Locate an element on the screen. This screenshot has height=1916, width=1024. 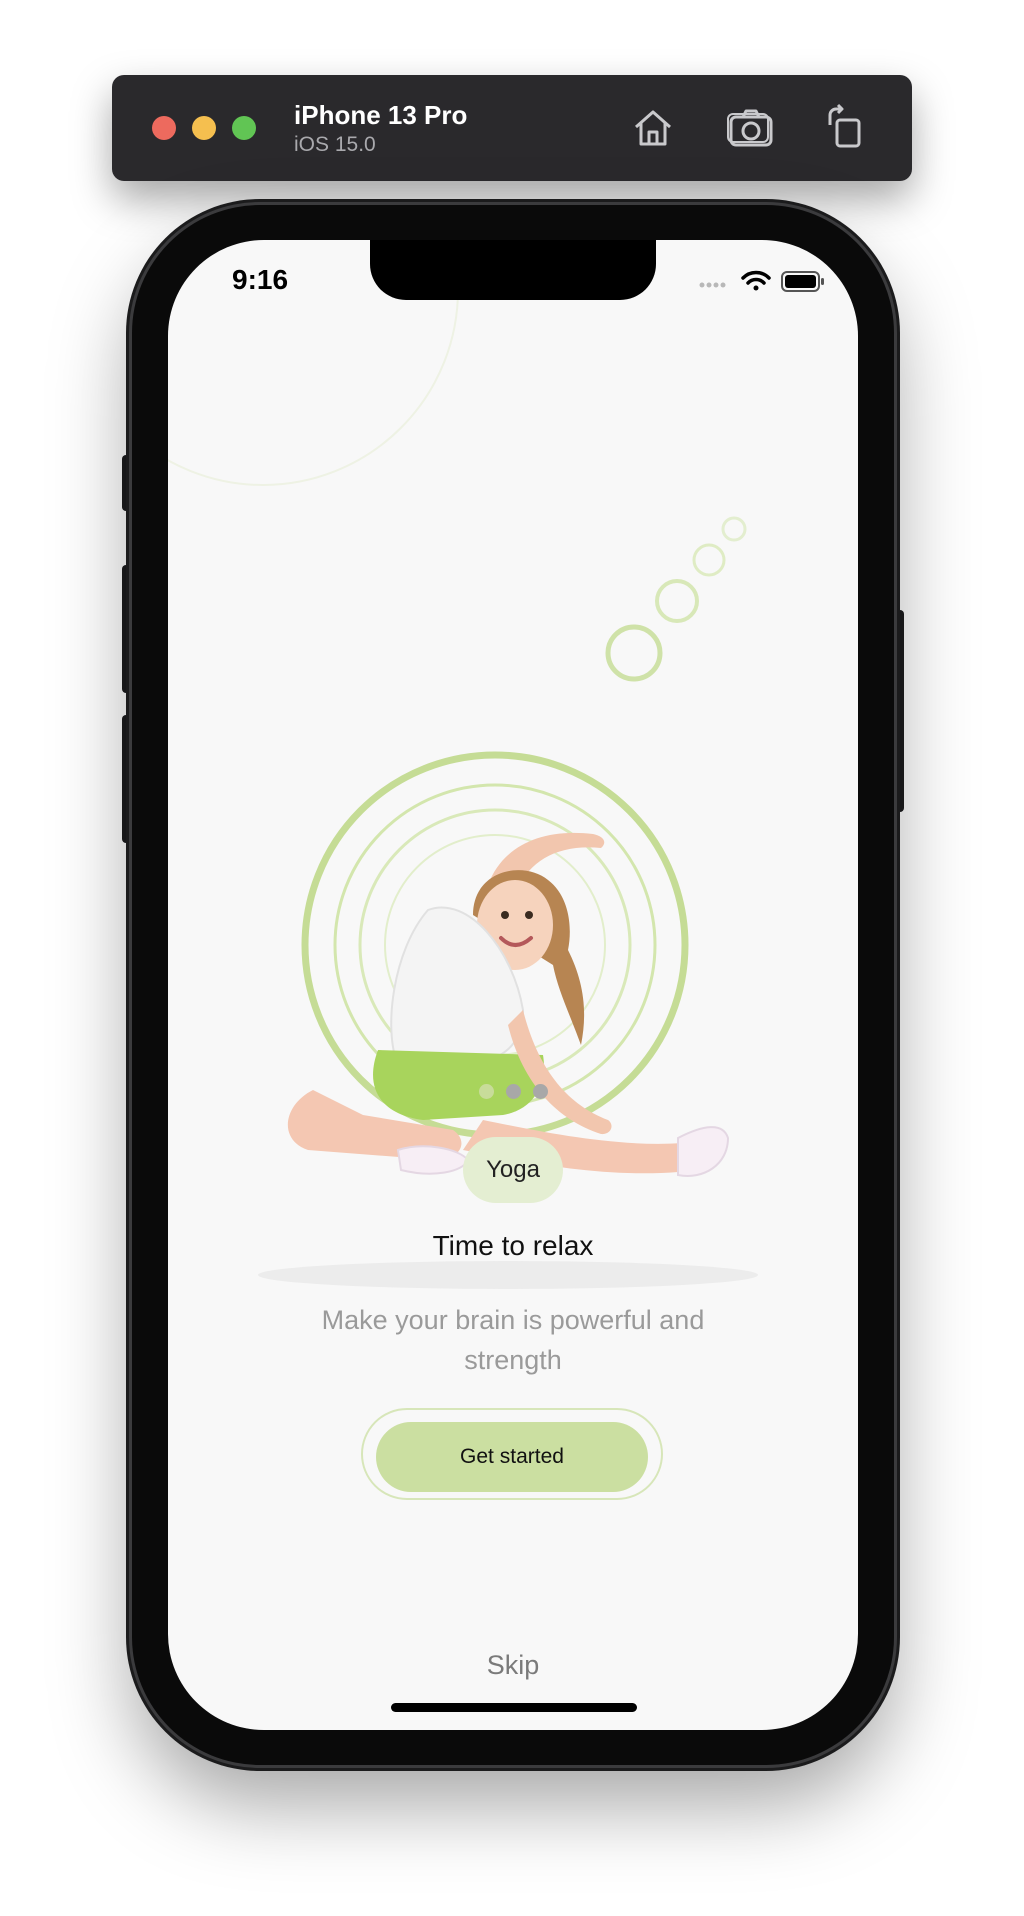
status-icons is located at coordinates (768, 281).